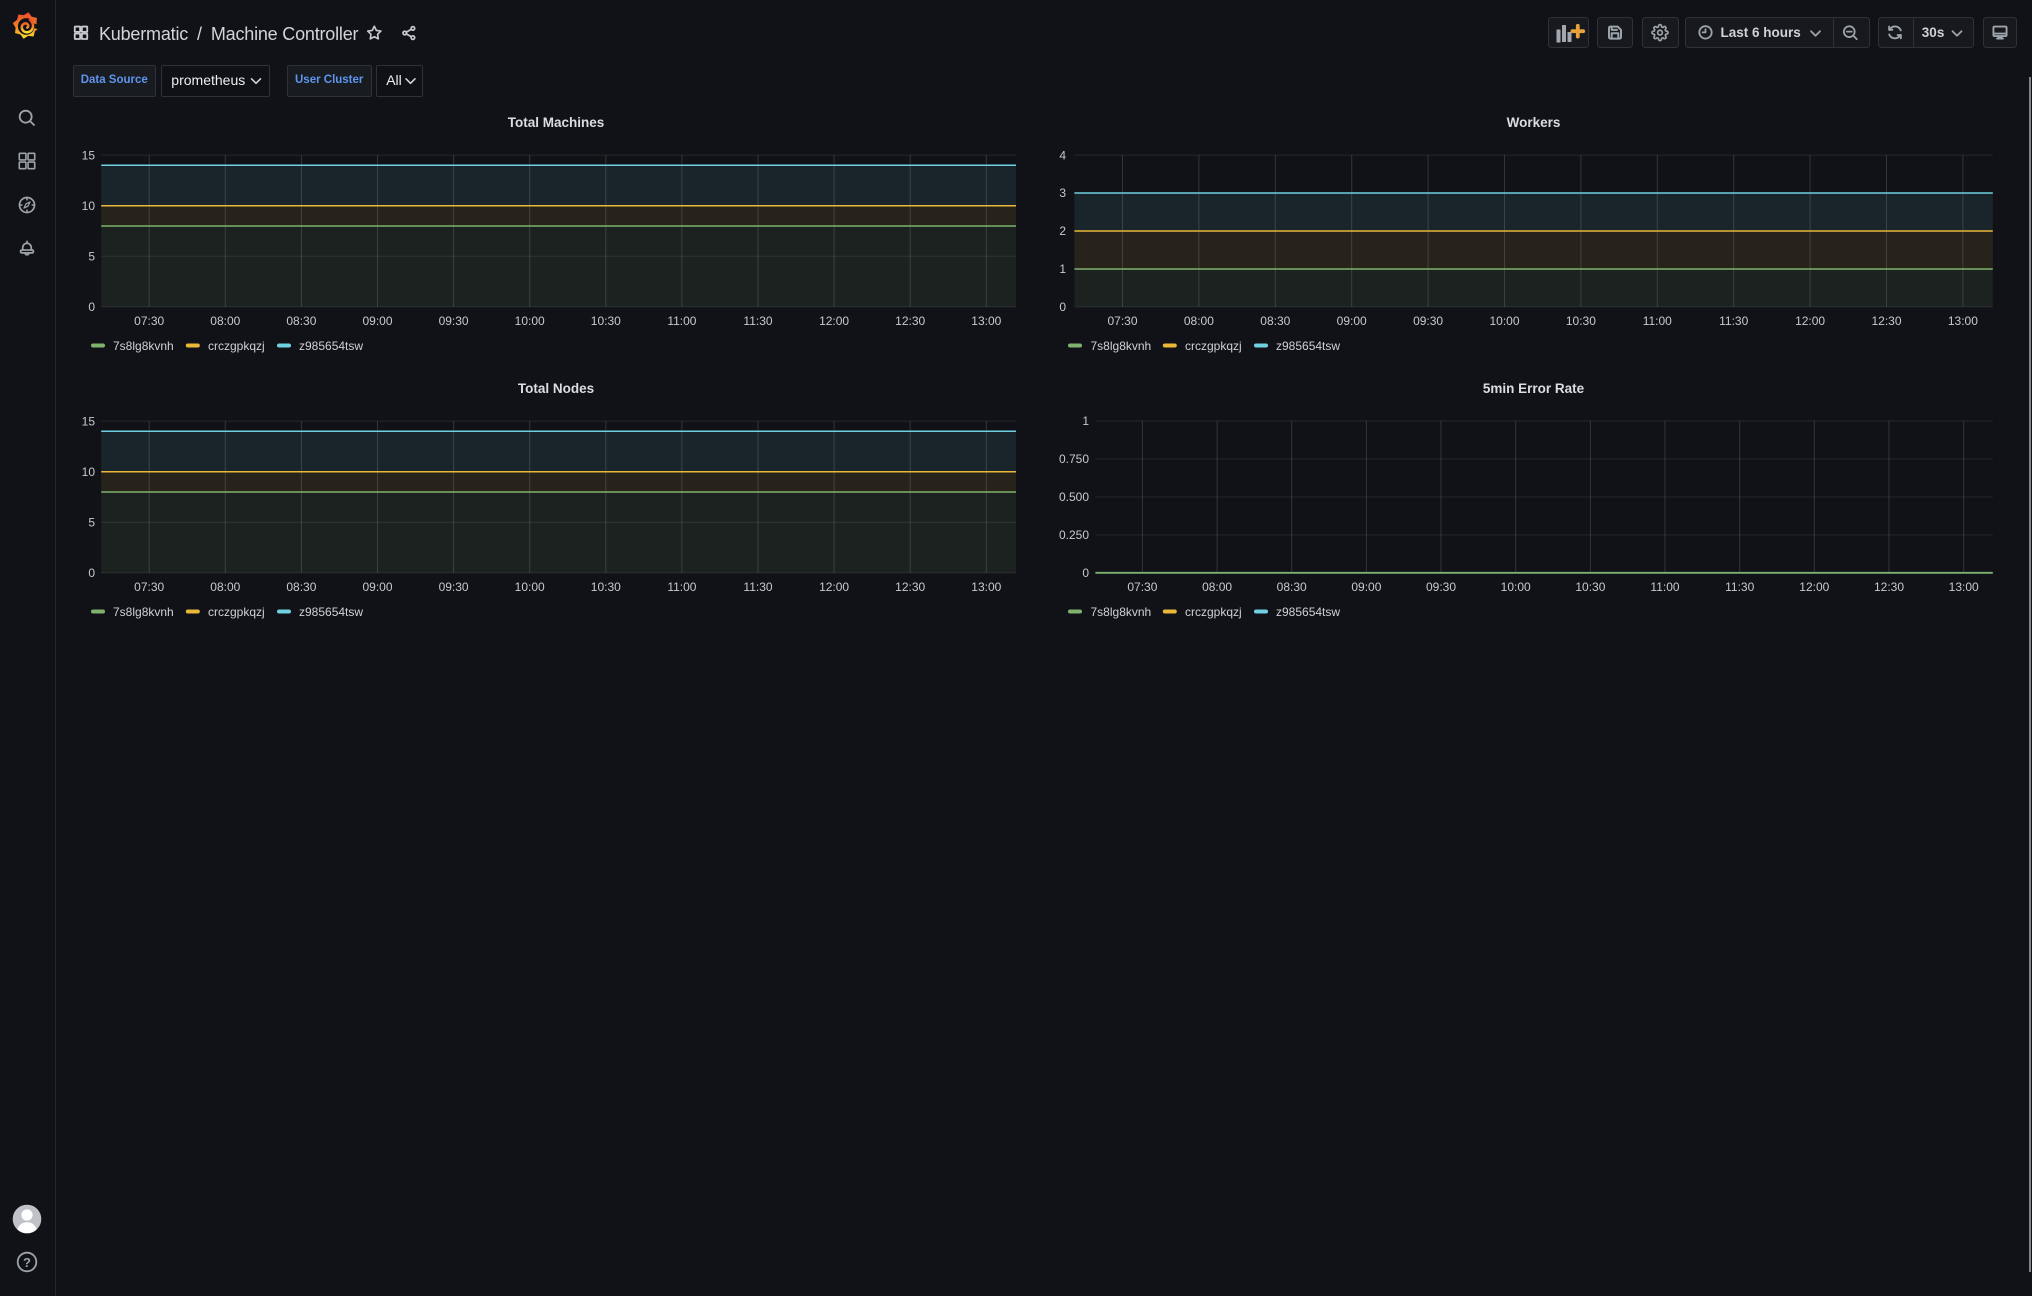 This screenshot has height=1296, width=2032. What do you see at coordinates (1062, 155) in the screenshot?
I see `svg-text: 4` at bounding box center [1062, 155].